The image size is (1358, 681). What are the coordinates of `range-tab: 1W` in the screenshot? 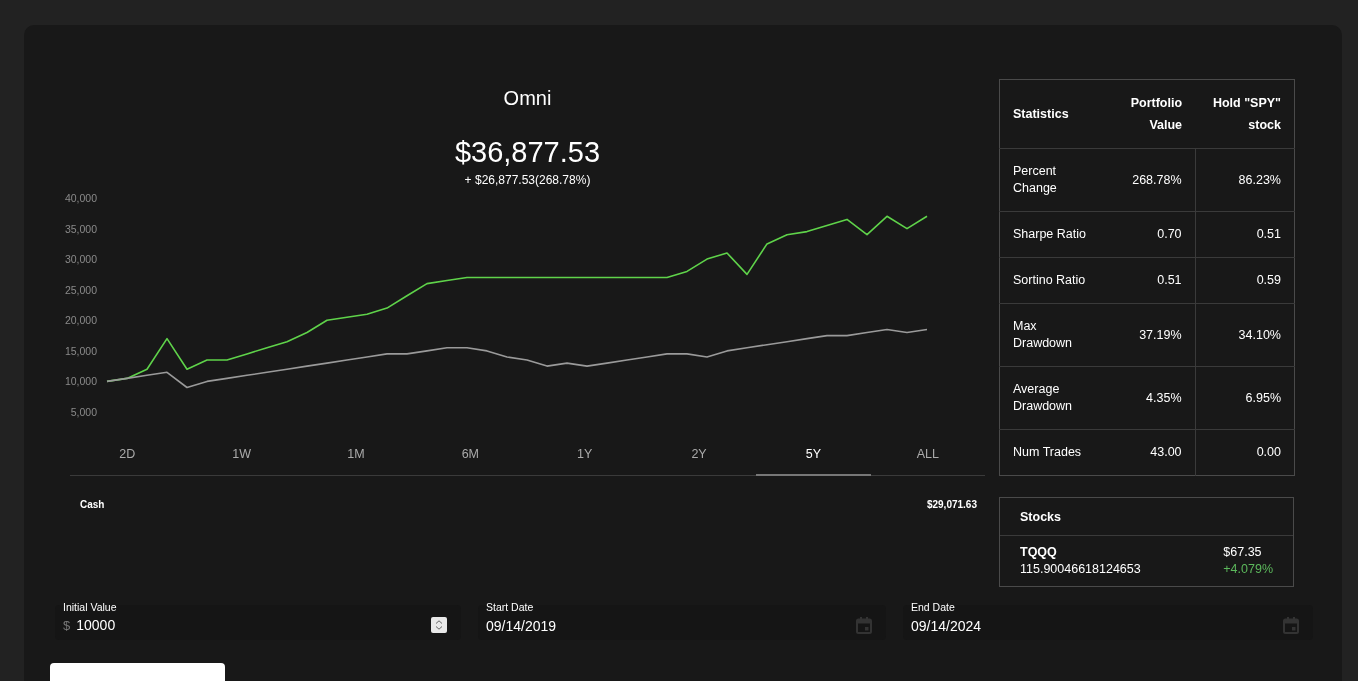 It's located at (241, 461).